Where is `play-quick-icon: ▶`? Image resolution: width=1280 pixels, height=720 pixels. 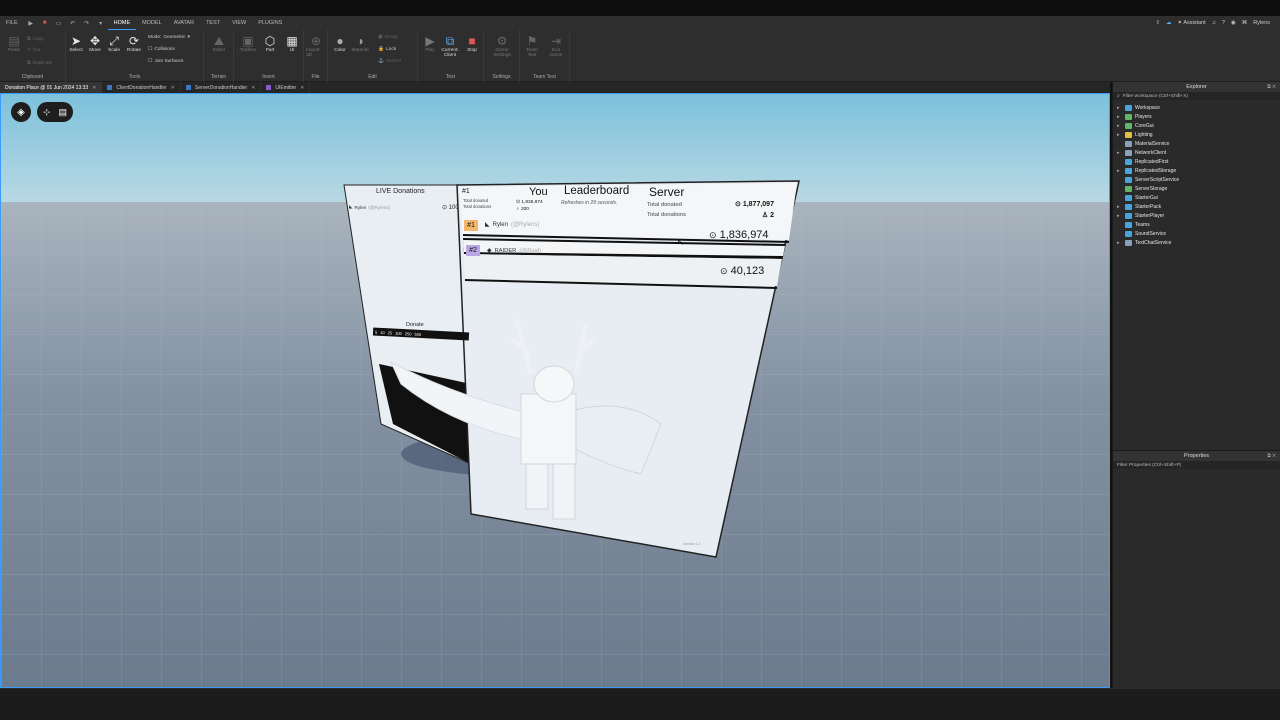
play-quick-icon: ▶ is located at coordinates (31, 23).